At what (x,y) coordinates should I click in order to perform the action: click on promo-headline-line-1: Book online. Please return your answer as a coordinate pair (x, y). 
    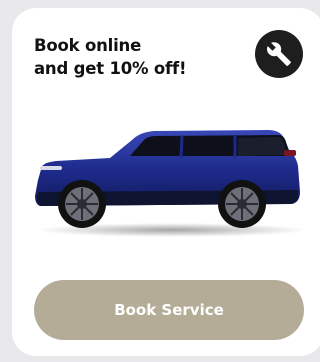
    Looking at the image, I should click on (88, 45).